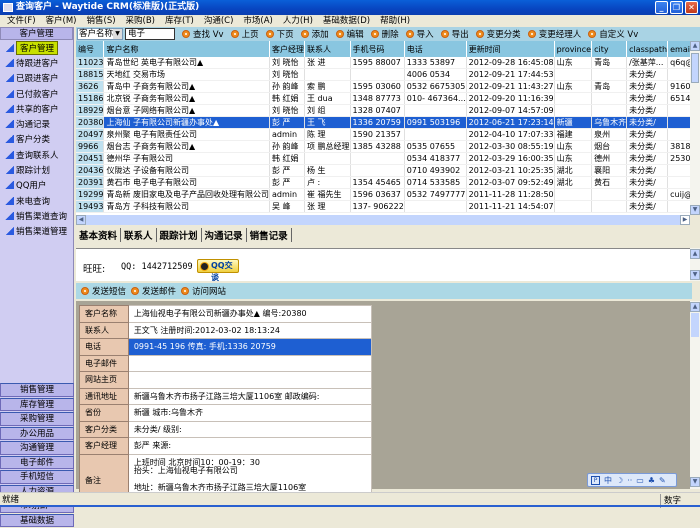 The height and width of the screenshot is (528, 700). Describe the element at coordinates (695, 128) in the screenshot. I see `grid-vertical-scrollbar: ▲ ▼` at that location.